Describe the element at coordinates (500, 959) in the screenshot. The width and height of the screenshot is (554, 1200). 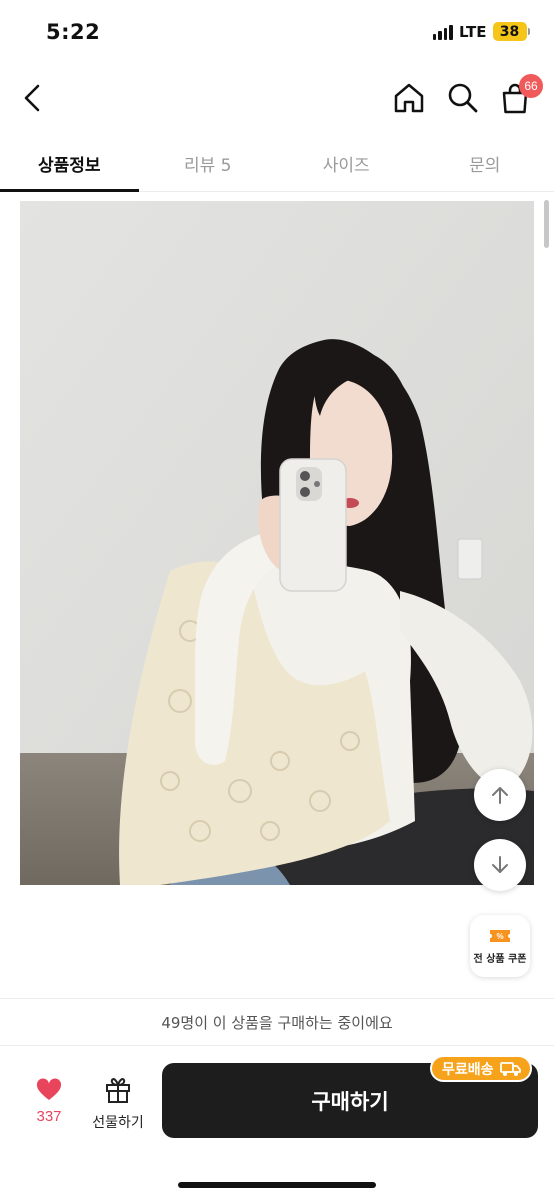
I see `coupon-label: 전 상품 쿠폰` at that location.